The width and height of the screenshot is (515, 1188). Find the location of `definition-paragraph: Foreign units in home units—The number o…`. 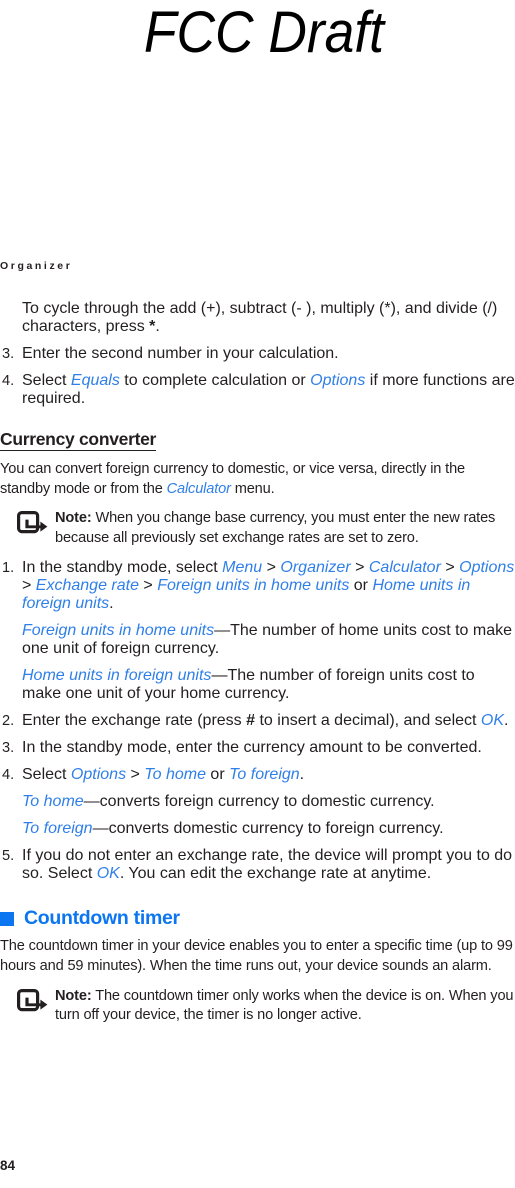

definition-paragraph: Foreign units in home units—The number o… is located at coordinates (257, 640).